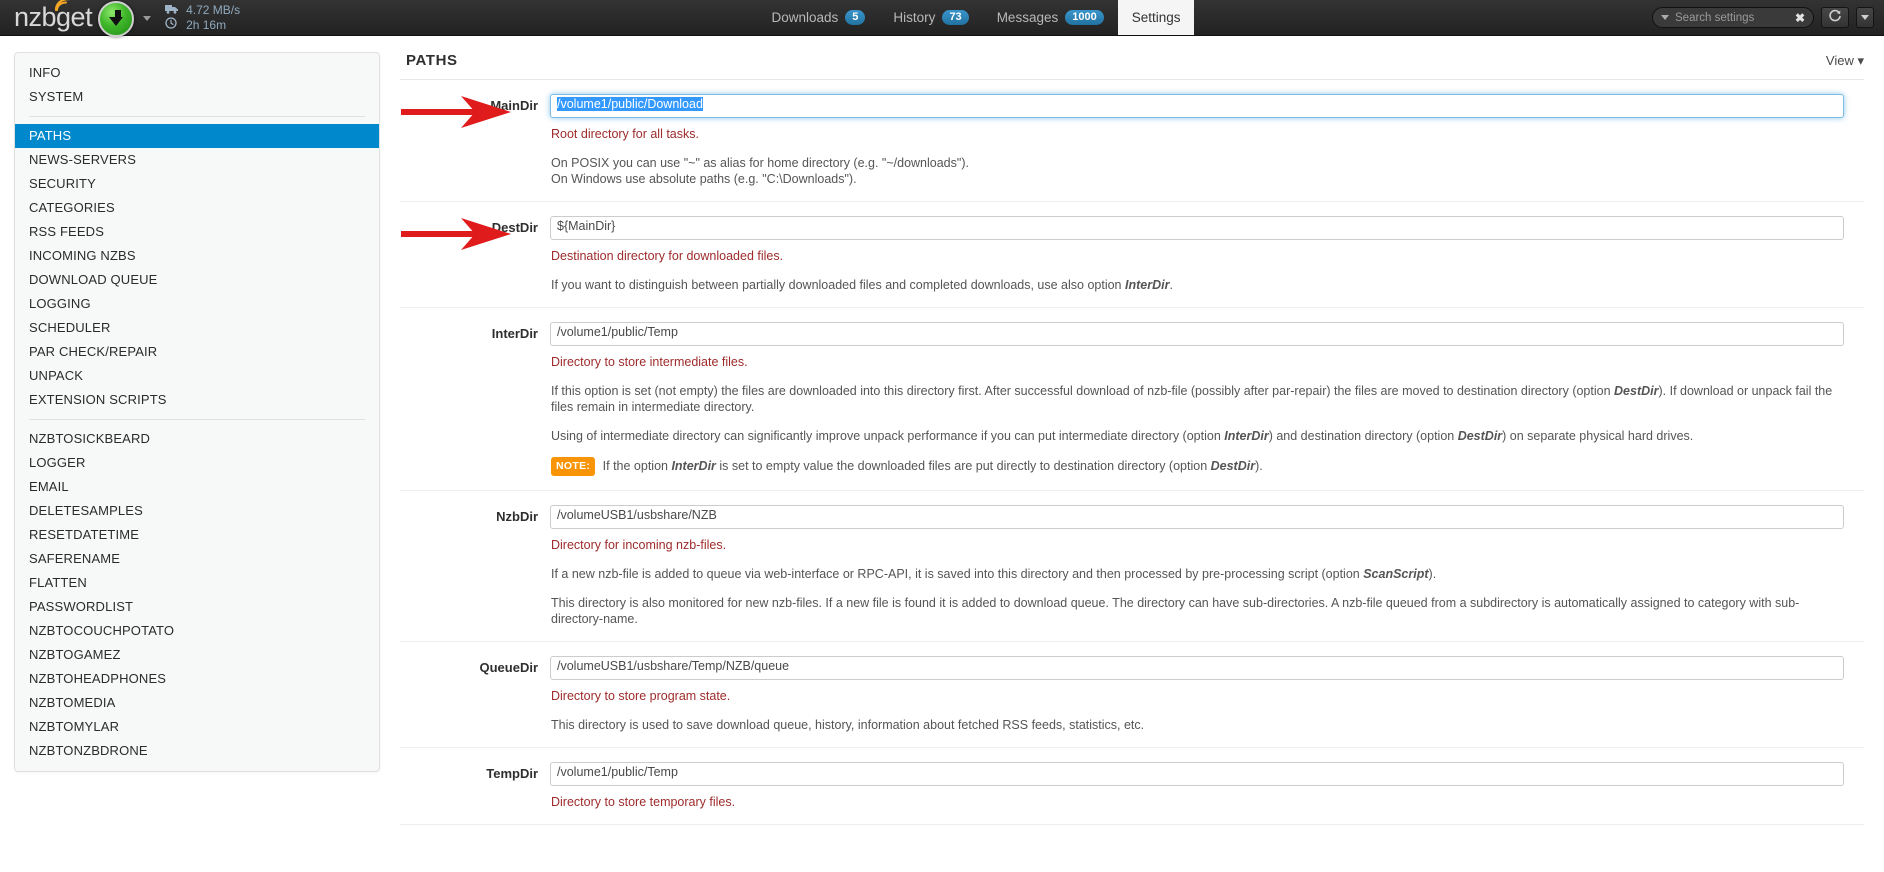 This screenshot has width=1884, height=872. What do you see at coordinates (643, 802) in the screenshot?
I see `option-description: Directory to store temporary files.` at bounding box center [643, 802].